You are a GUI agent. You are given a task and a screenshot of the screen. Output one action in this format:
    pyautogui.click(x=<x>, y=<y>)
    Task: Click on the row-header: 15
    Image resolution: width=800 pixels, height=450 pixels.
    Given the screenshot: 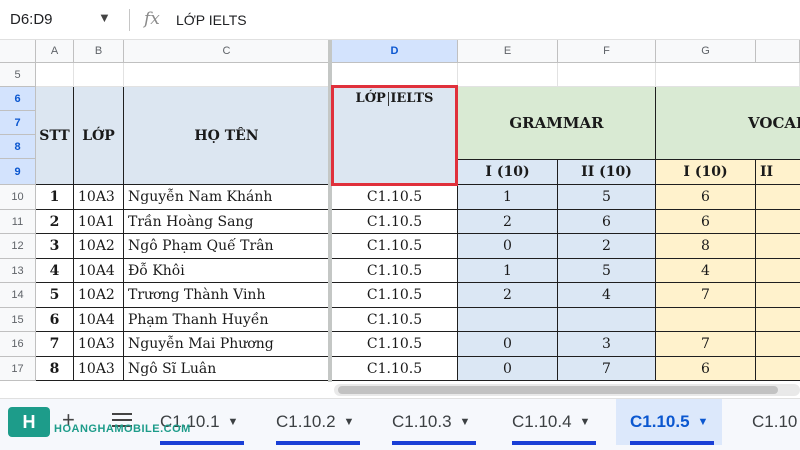 What is the action you would take?
    pyautogui.click(x=18, y=320)
    